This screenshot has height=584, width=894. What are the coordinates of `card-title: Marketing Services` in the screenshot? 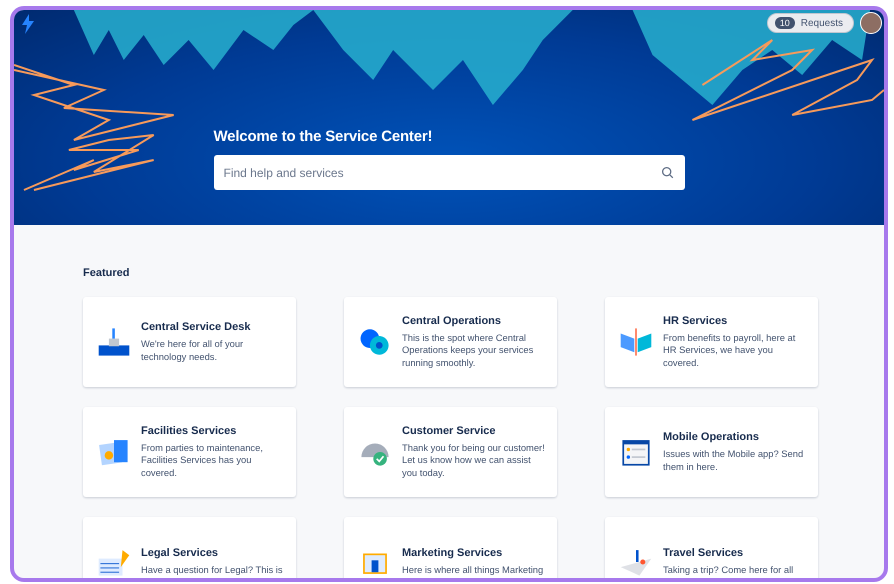 It's located at (453, 553).